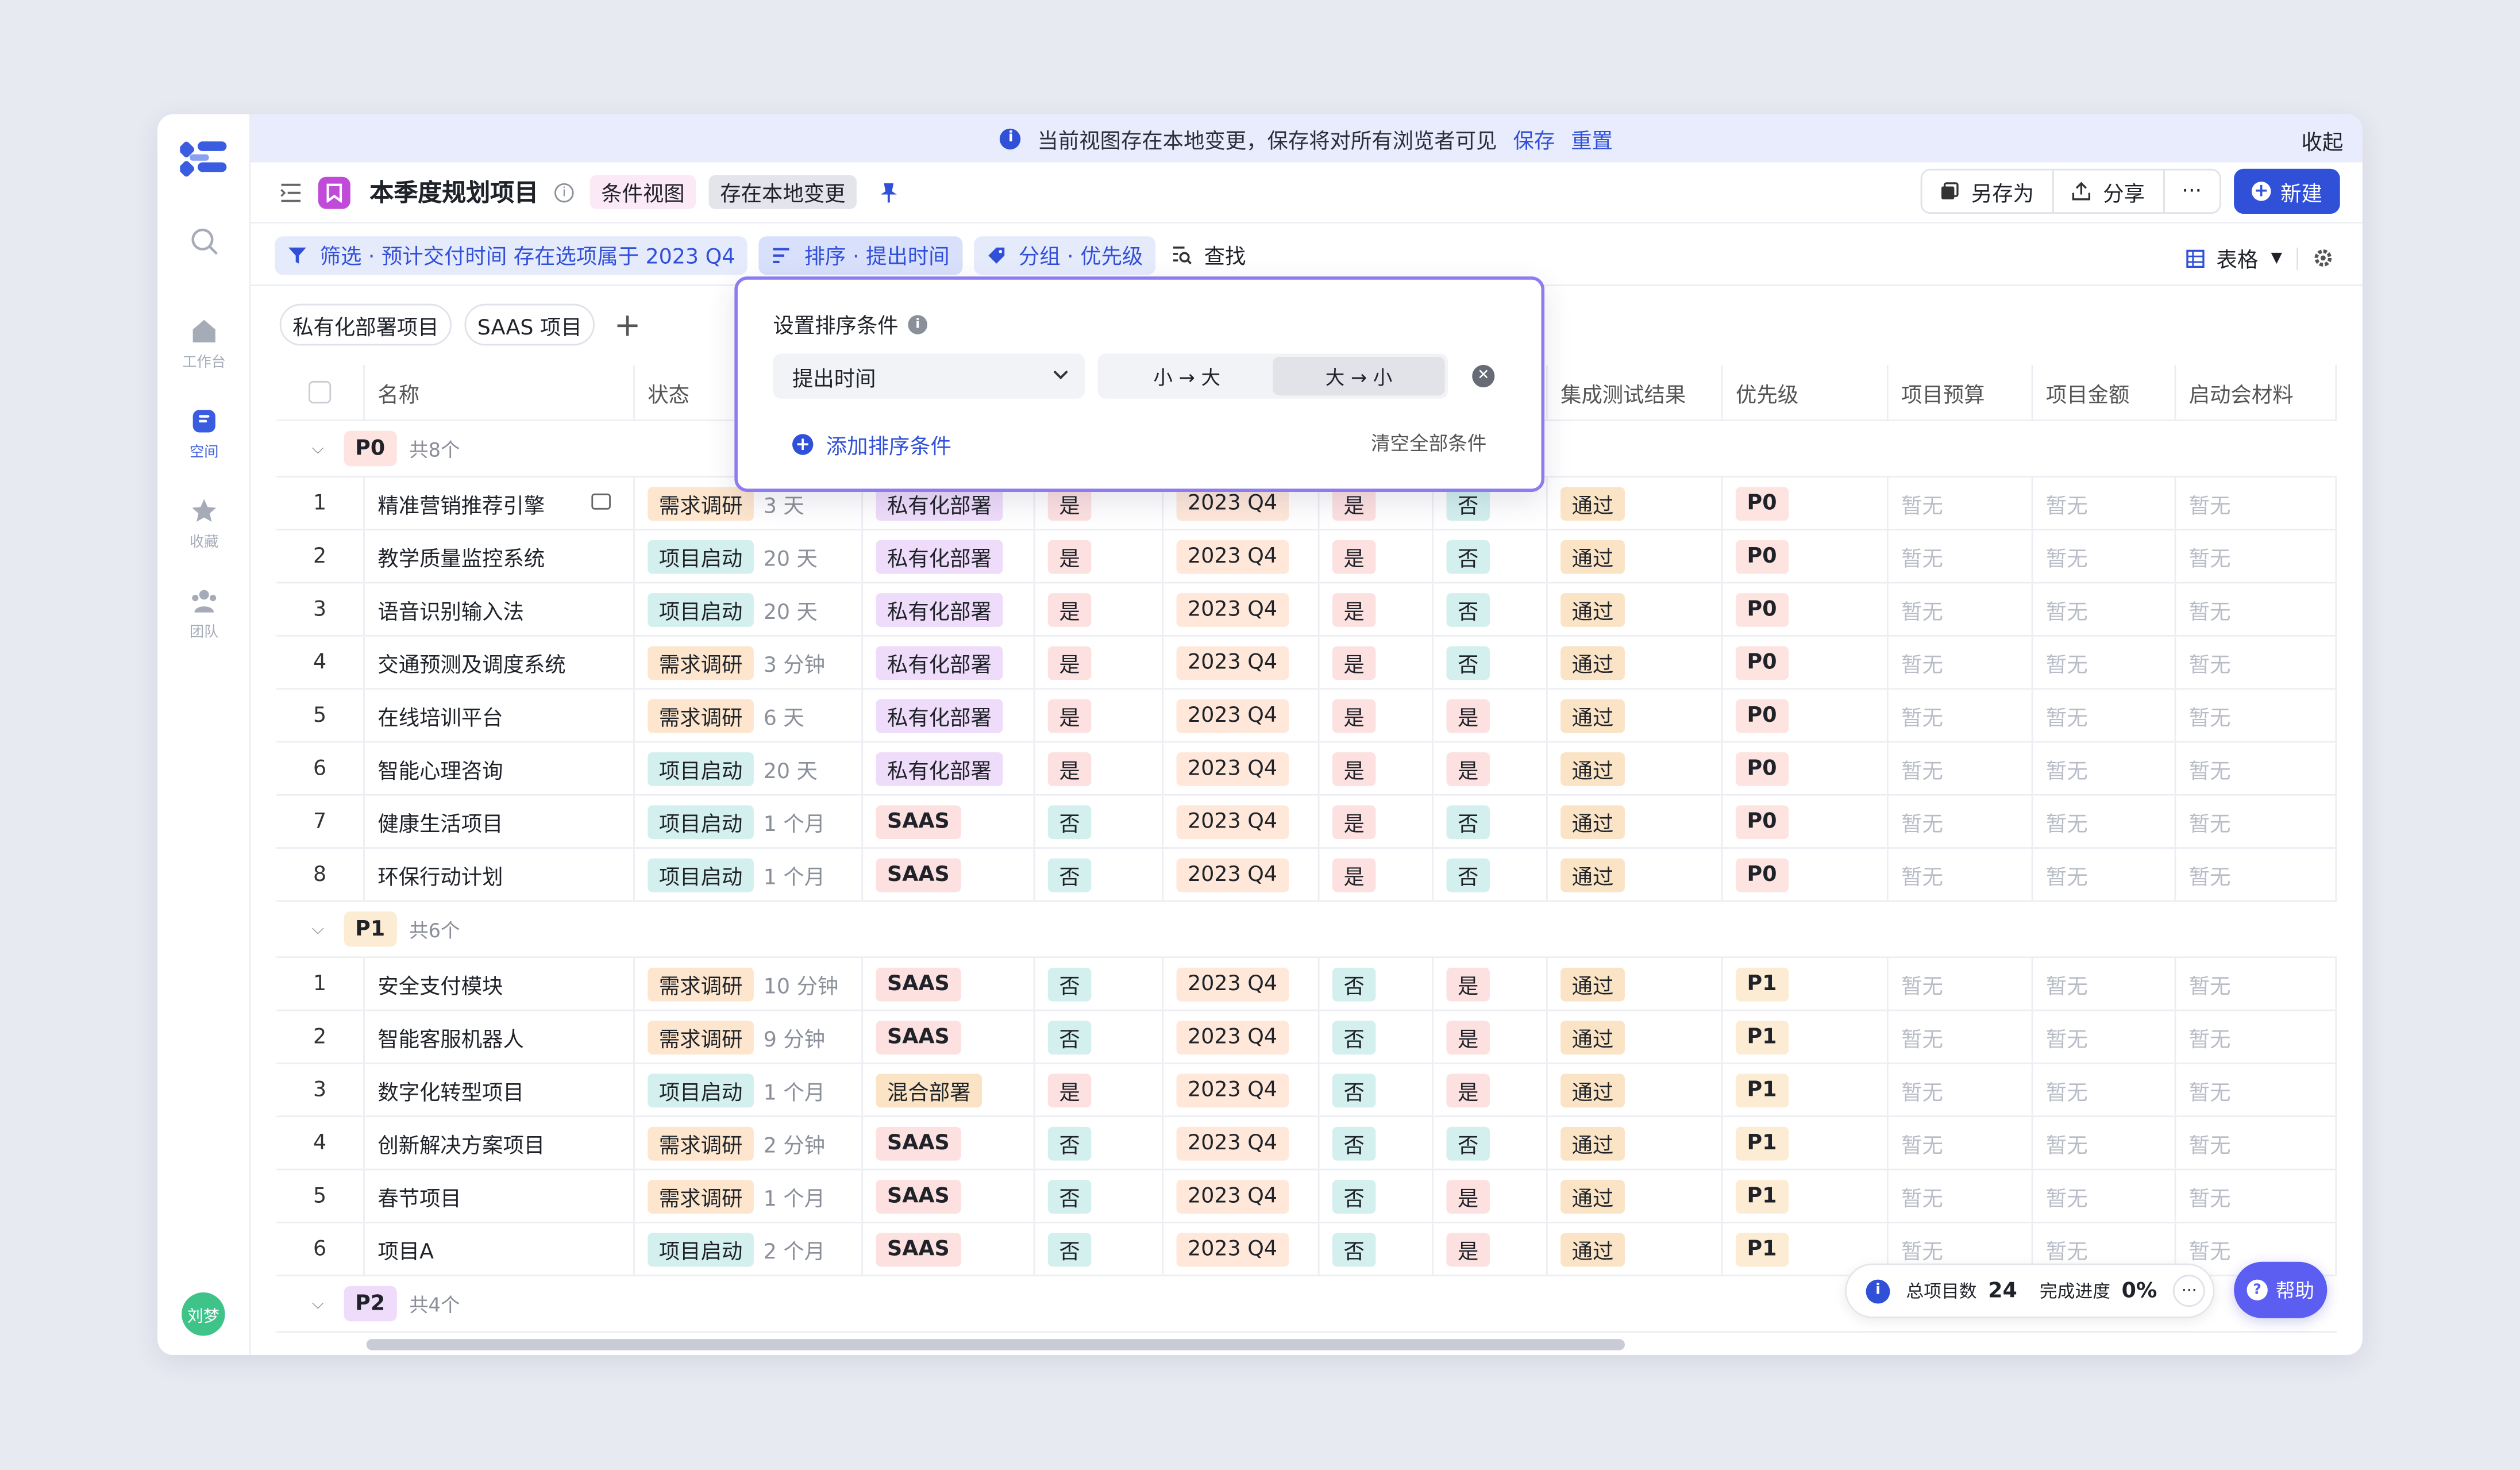 Image resolution: width=2520 pixels, height=1470 pixels. I want to click on cell-status: 需求调研 3 分钟, so click(749, 662).